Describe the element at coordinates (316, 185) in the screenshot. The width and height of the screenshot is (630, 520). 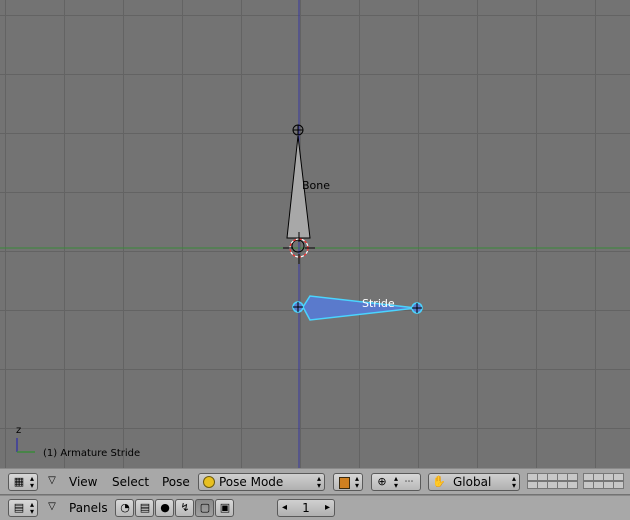
I see `bone-name-label: Bone` at that location.